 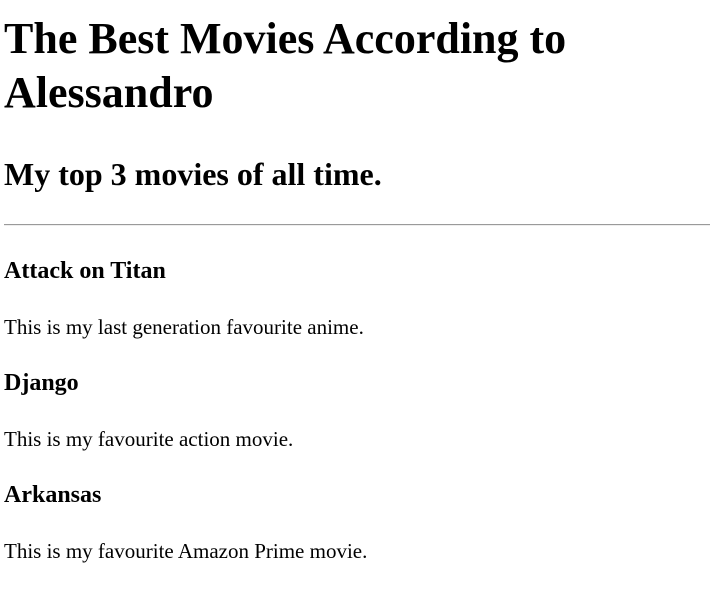 I want to click on movie-title: Arkansas, so click(x=53, y=495).